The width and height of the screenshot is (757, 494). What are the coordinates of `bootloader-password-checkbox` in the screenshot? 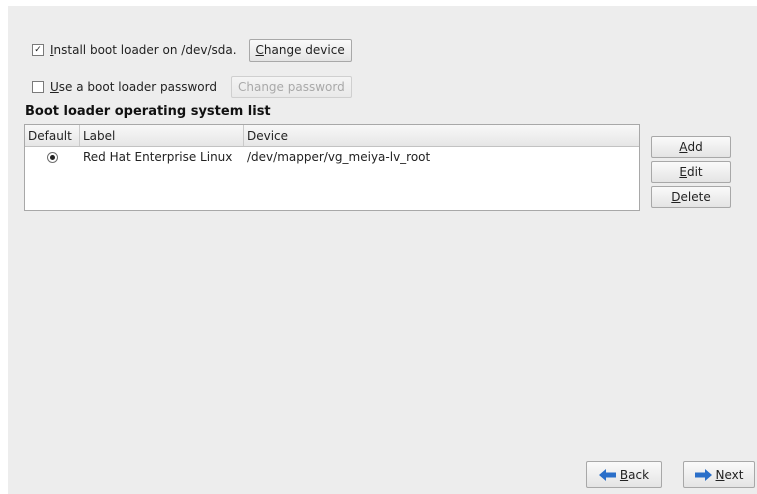 It's located at (38, 87).